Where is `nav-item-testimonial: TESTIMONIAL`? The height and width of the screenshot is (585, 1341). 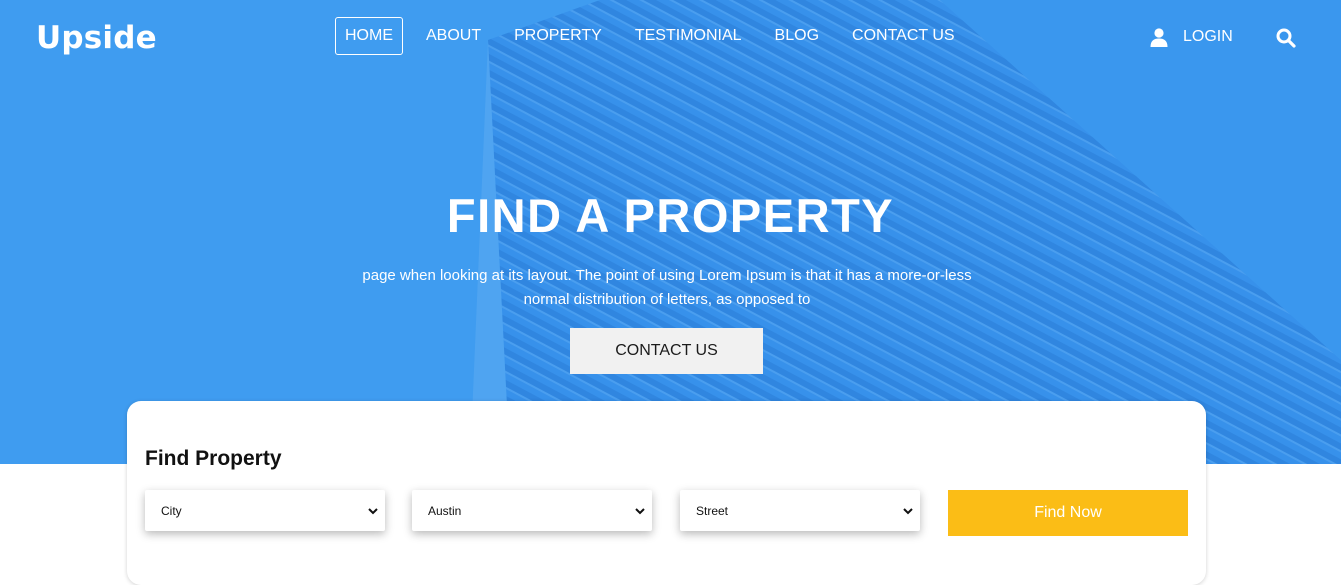
nav-item-testimonial: TESTIMONIAL is located at coordinates (688, 36).